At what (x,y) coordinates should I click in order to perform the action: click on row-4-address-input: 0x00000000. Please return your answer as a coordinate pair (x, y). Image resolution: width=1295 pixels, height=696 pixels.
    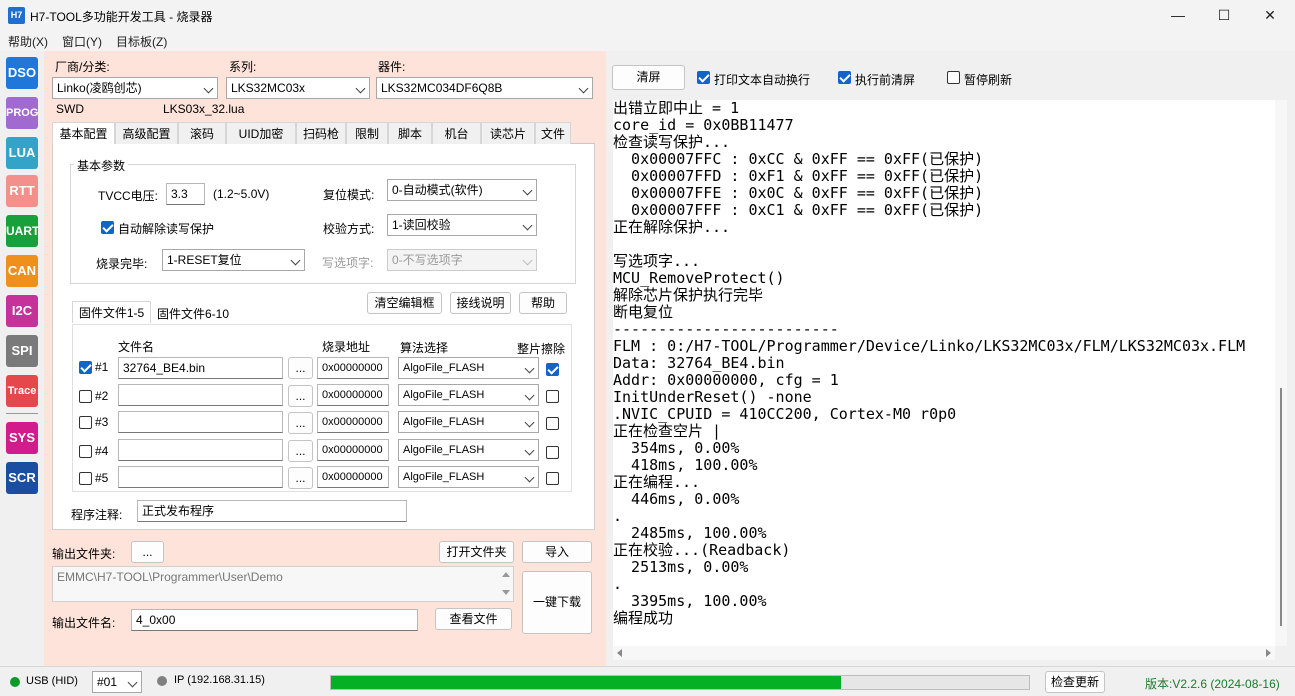
    Looking at the image, I should click on (353, 450).